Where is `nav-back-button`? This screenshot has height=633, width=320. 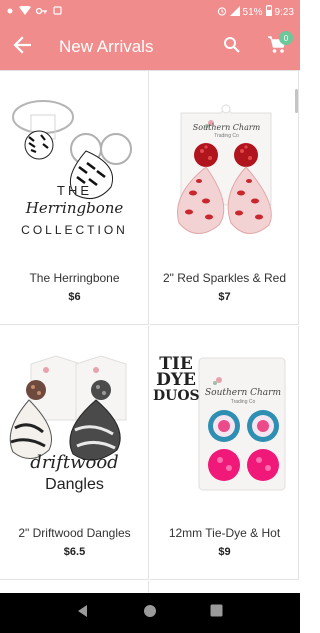
nav-back-button is located at coordinates (83, 613).